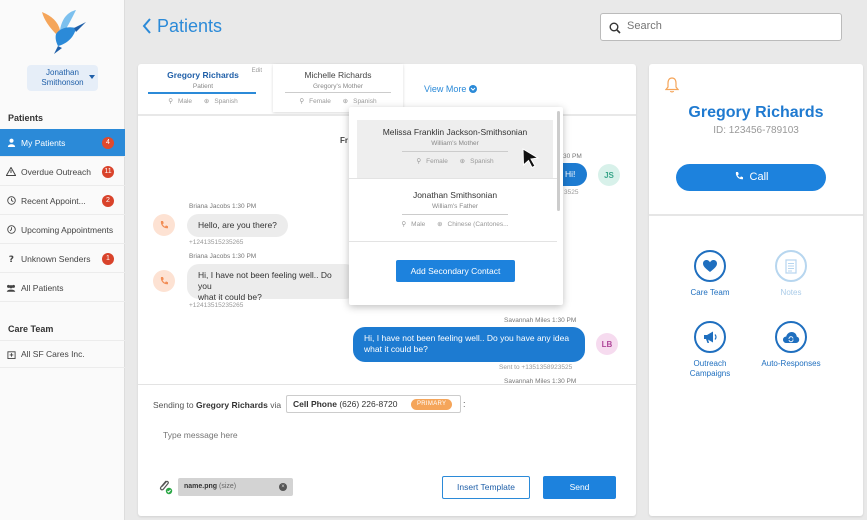  I want to click on contact-meta: ⚲ Male ⊕ Spanish, so click(203, 101).